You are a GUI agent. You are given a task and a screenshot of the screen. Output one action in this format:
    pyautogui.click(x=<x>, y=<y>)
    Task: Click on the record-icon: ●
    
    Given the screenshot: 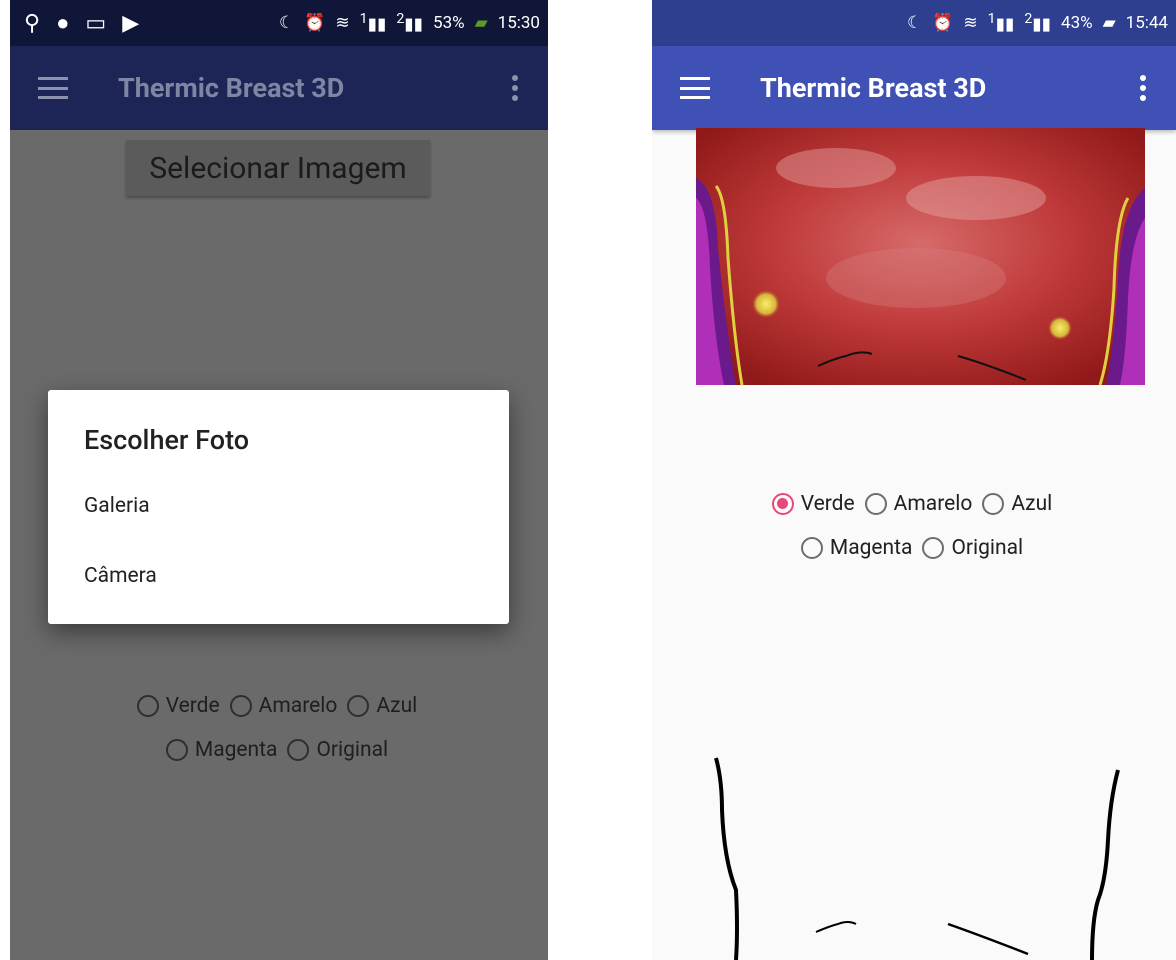 What is the action you would take?
    pyautogui.click(x=63, y=23)
    